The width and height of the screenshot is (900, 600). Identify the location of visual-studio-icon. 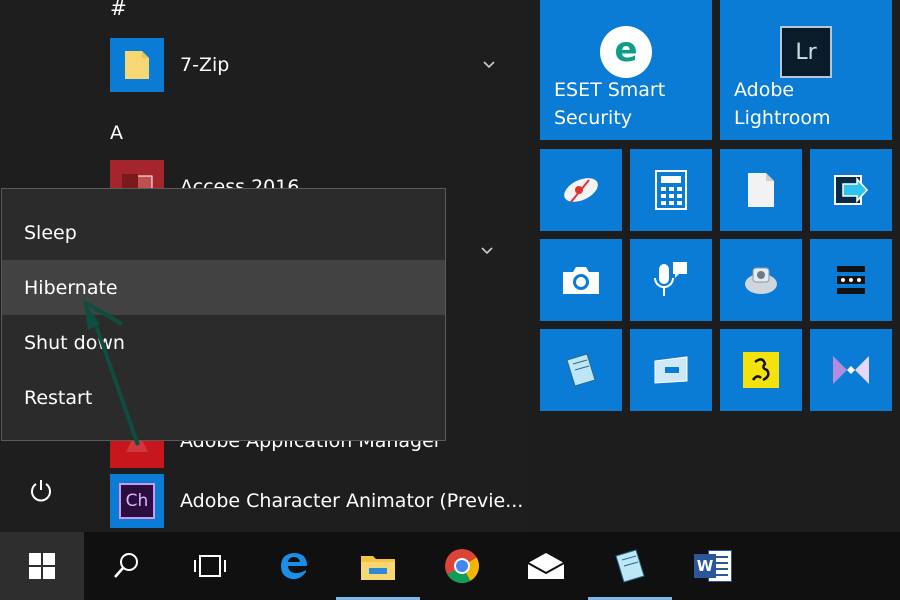
(851, 370).